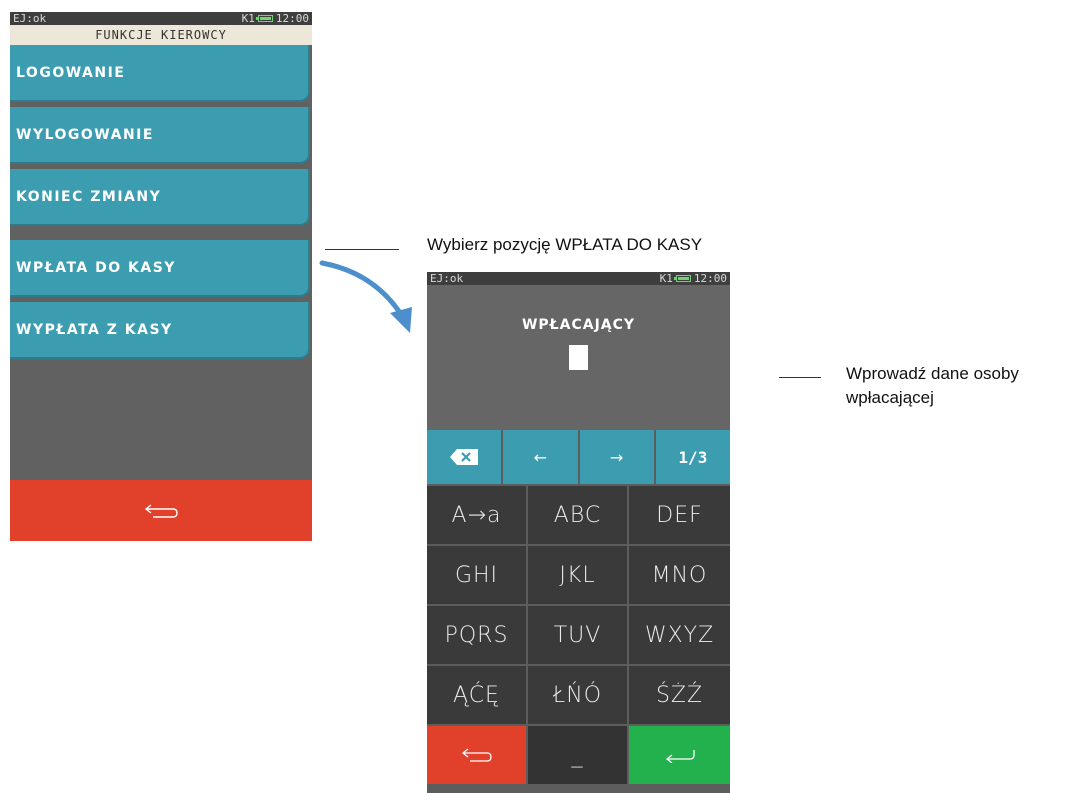 The width and height of the screenshot is (1086, 793). I want to click on key-tuv: TUV, so click(577, 635).